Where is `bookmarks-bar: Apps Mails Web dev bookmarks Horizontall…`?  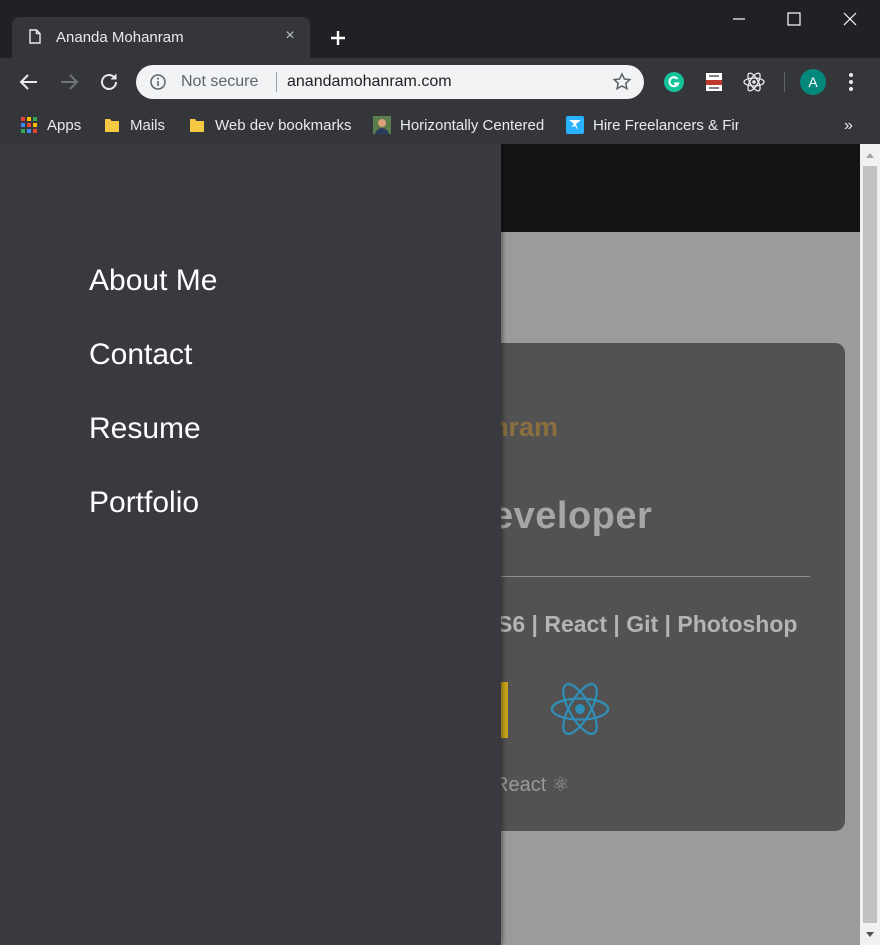 bookmarks-bar: Apps Mails Web dev bookmarks Horizontall… is located at coordinates (440, 125).